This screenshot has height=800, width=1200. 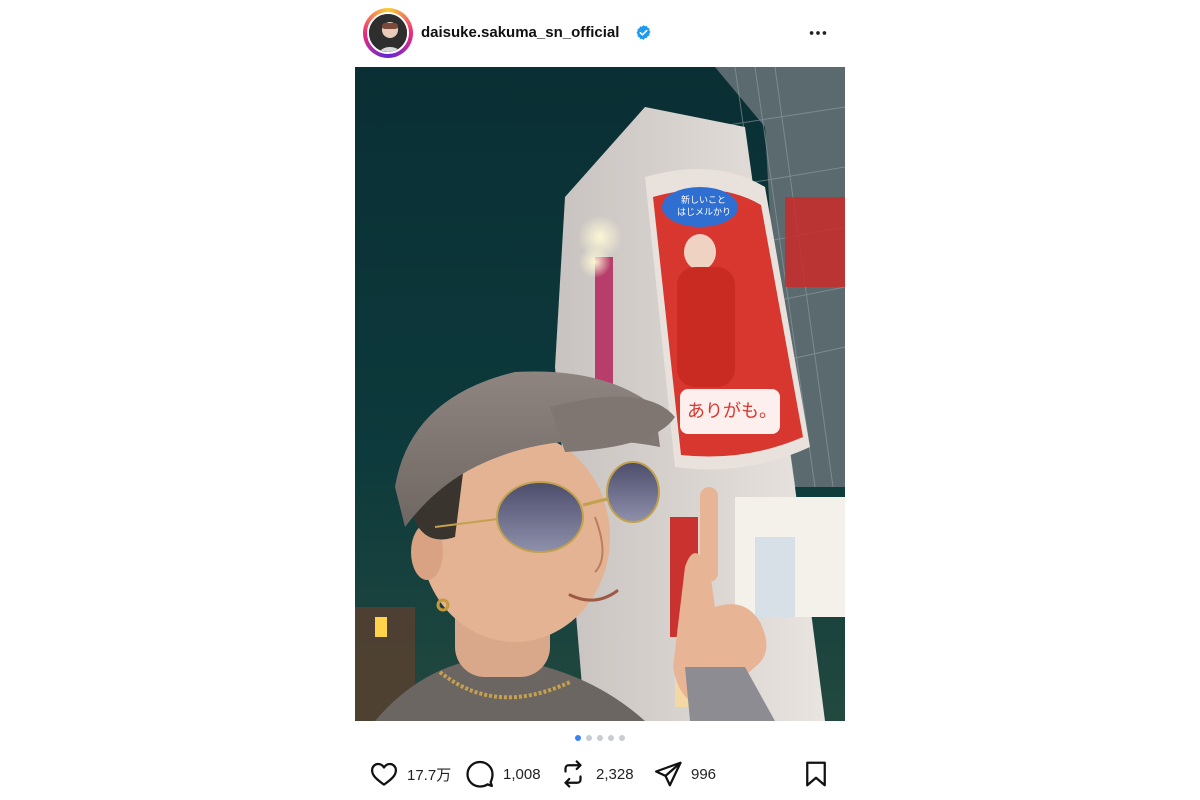 I want to click on avatar-image, so click(x=388, y=33).